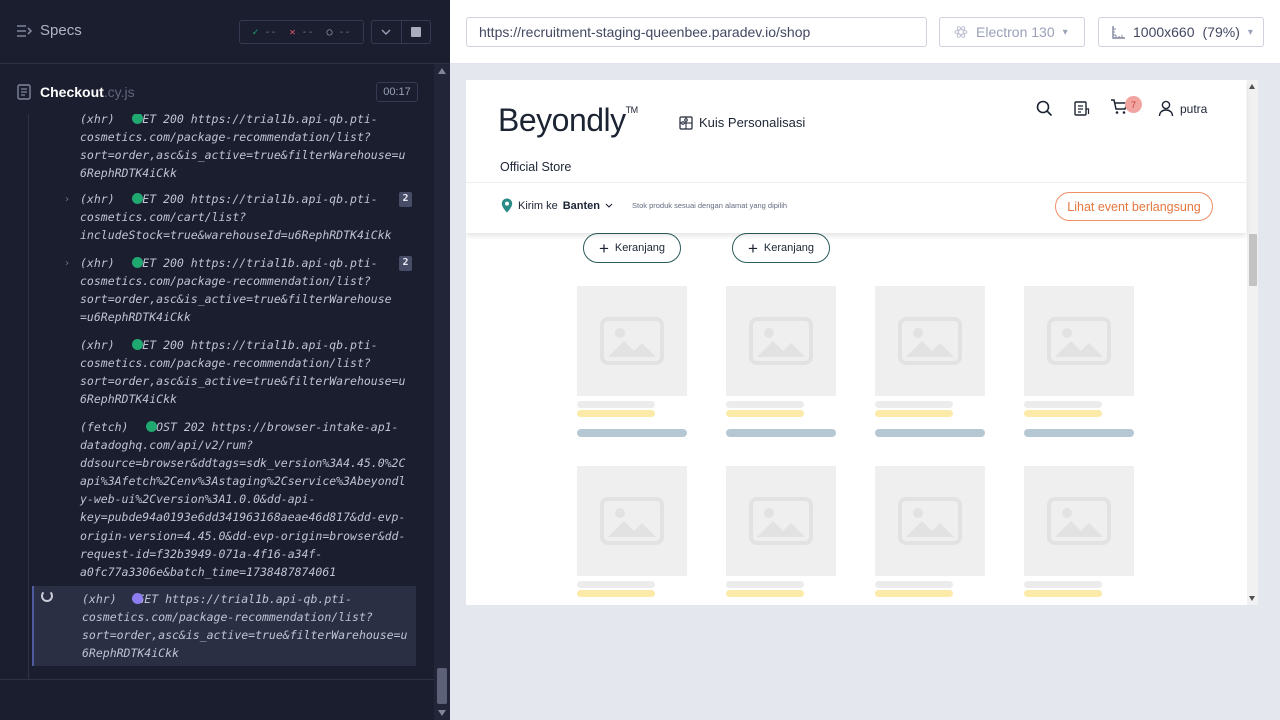 Image resolution: width=1280 pixels, height=720 pixels. Describe the element at coordinates (1250, 32) in the screenshot. I see `chevron-down-icon: ▾` at that location.